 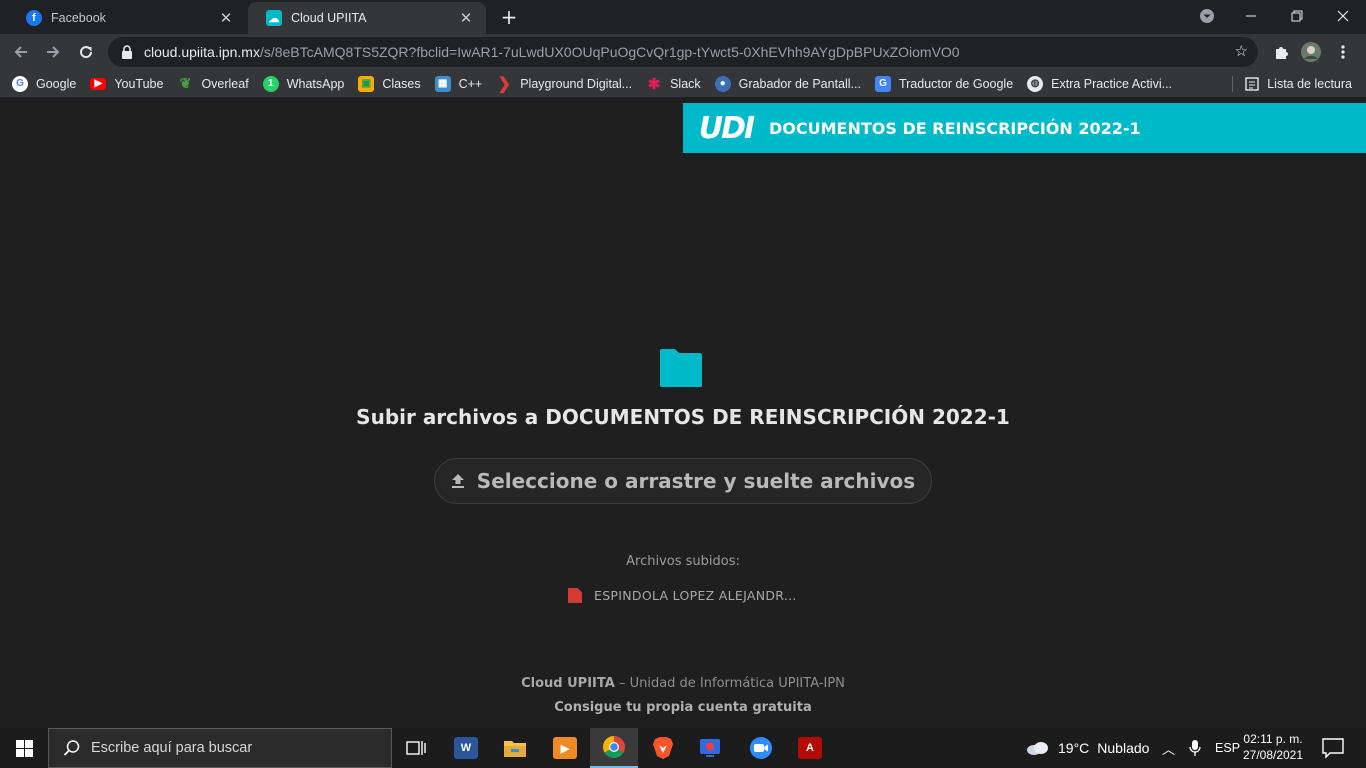 What do you see at coordinates (1227, 748) in the screenshot?
I see `language-indicator: ESP` at bounding box center [1227, 748].